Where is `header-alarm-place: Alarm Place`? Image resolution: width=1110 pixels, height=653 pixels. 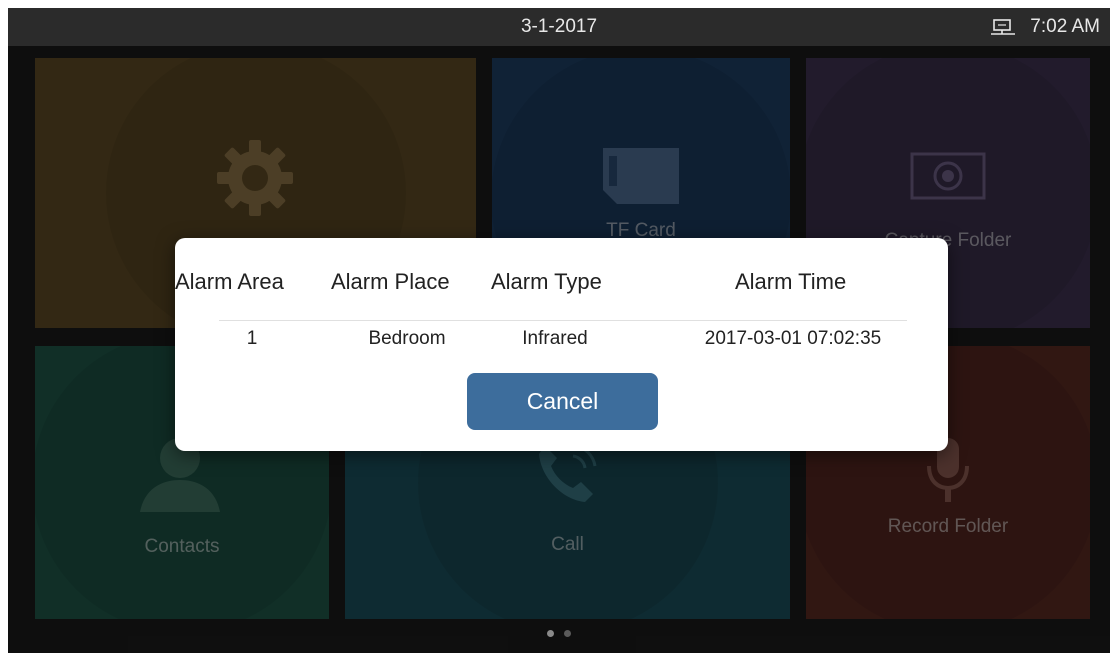 header-alarm-place: Alarm Place is located at coordinates (390, 281).